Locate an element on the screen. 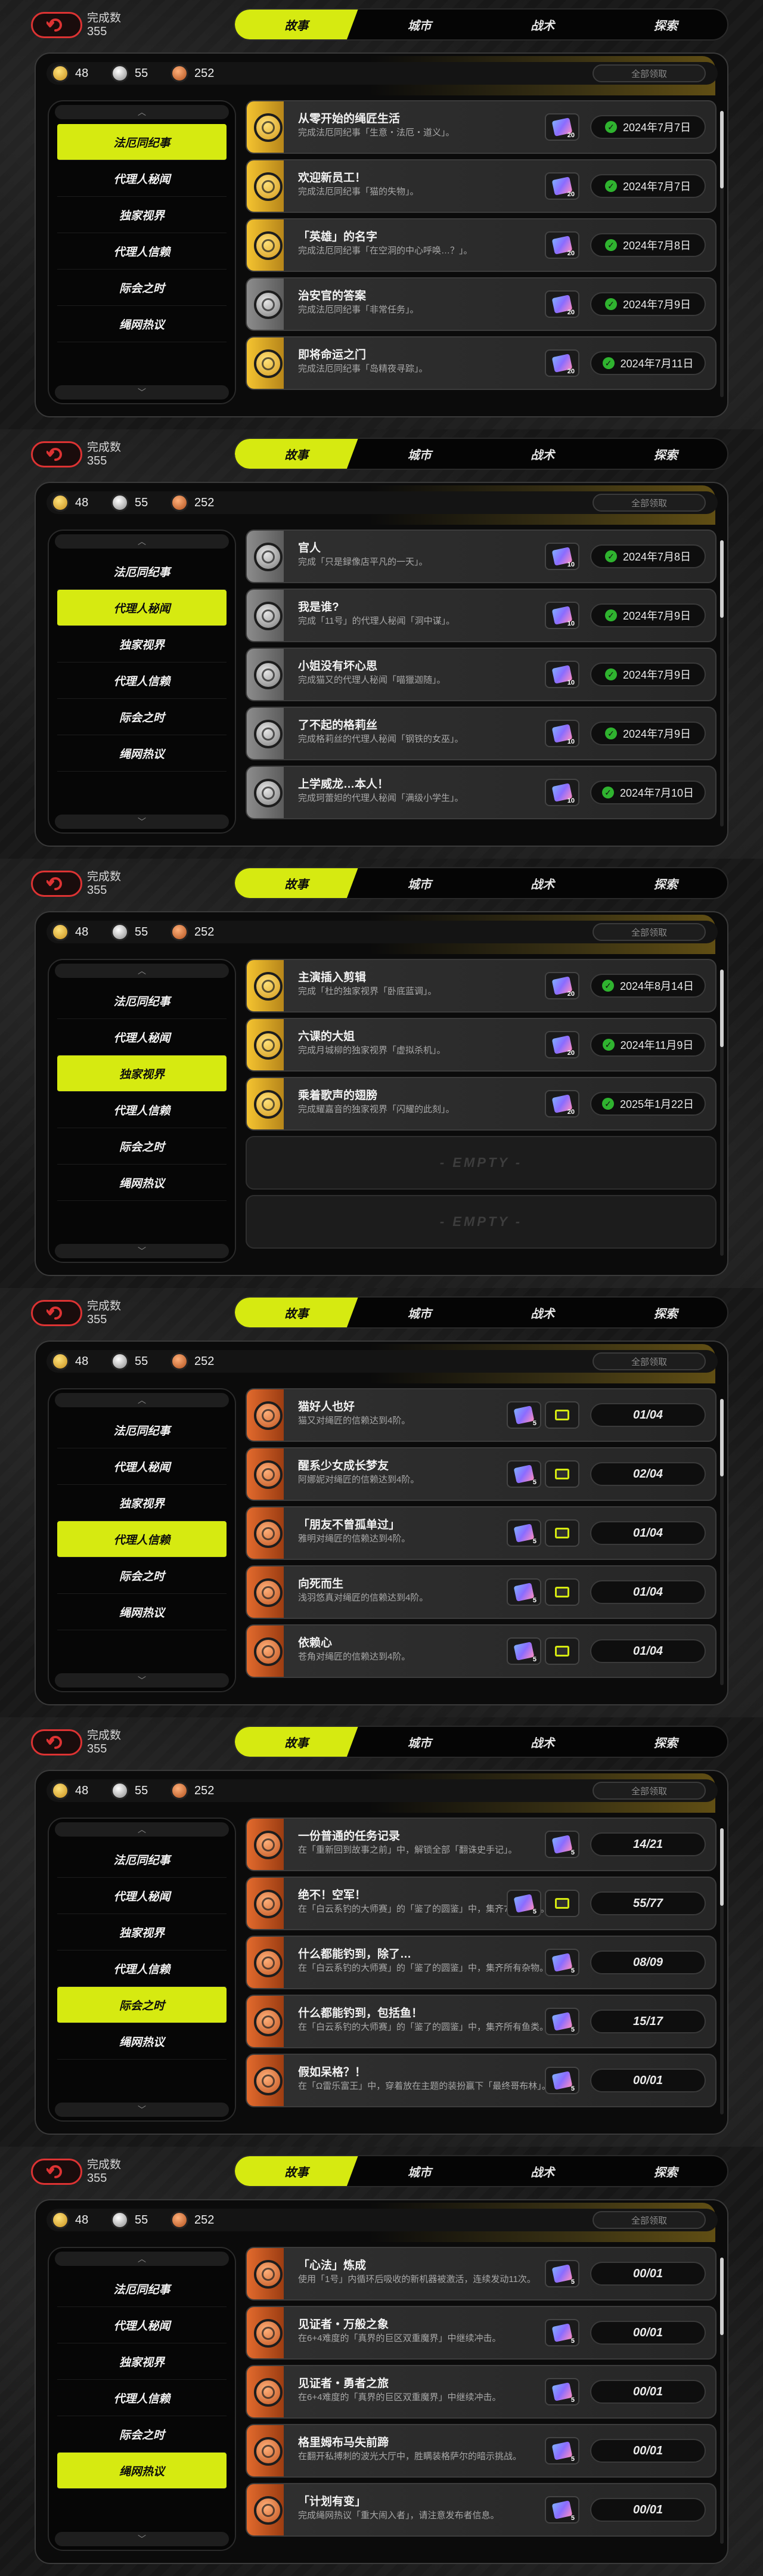 This screenshot has height=2576, width=763. achievement-card: 六课的大姐 完成月城柳的独家视界「虚拟杀机」。 20 ✓ 2024年11月9日 is located at coordinates (481, 1045).